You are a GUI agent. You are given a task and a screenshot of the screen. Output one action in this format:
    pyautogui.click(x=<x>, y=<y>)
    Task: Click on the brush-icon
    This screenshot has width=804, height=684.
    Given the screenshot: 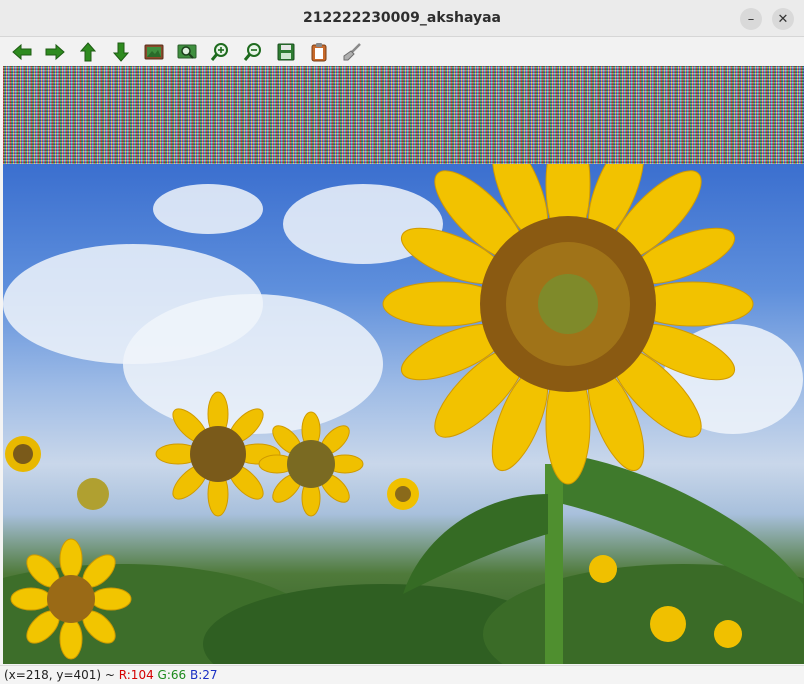 What is the action you would take?
    pyautogui.click(x=352, y=52)
    